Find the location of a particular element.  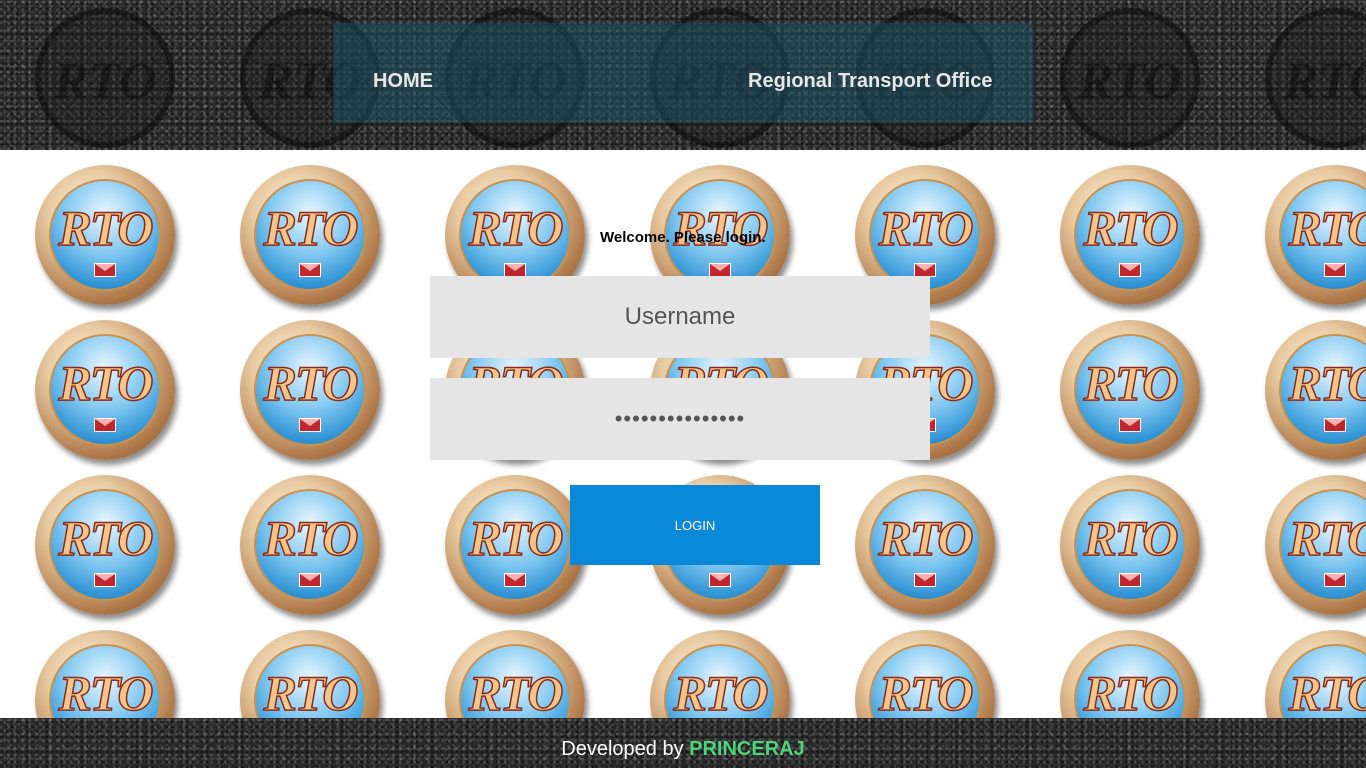

password-input is located at coordinates (680, 419).